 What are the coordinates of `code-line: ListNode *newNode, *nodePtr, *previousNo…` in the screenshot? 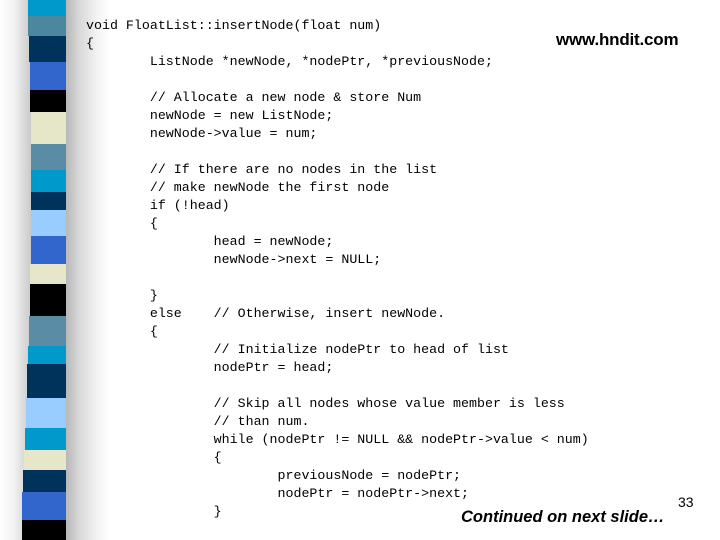 It's located at (289, 61).